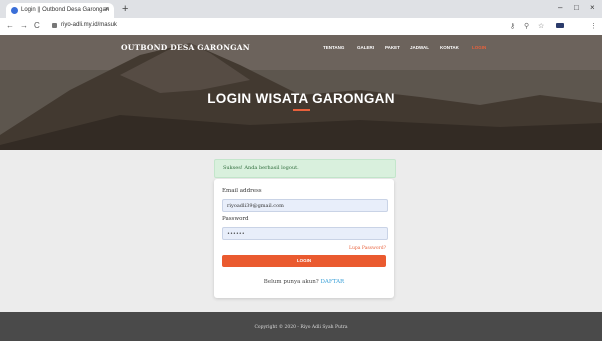 The image size is (602, 341). Describe the element at coordinates (304, 261) in the screenshot. I see `login-button: LOGIN` at that location.